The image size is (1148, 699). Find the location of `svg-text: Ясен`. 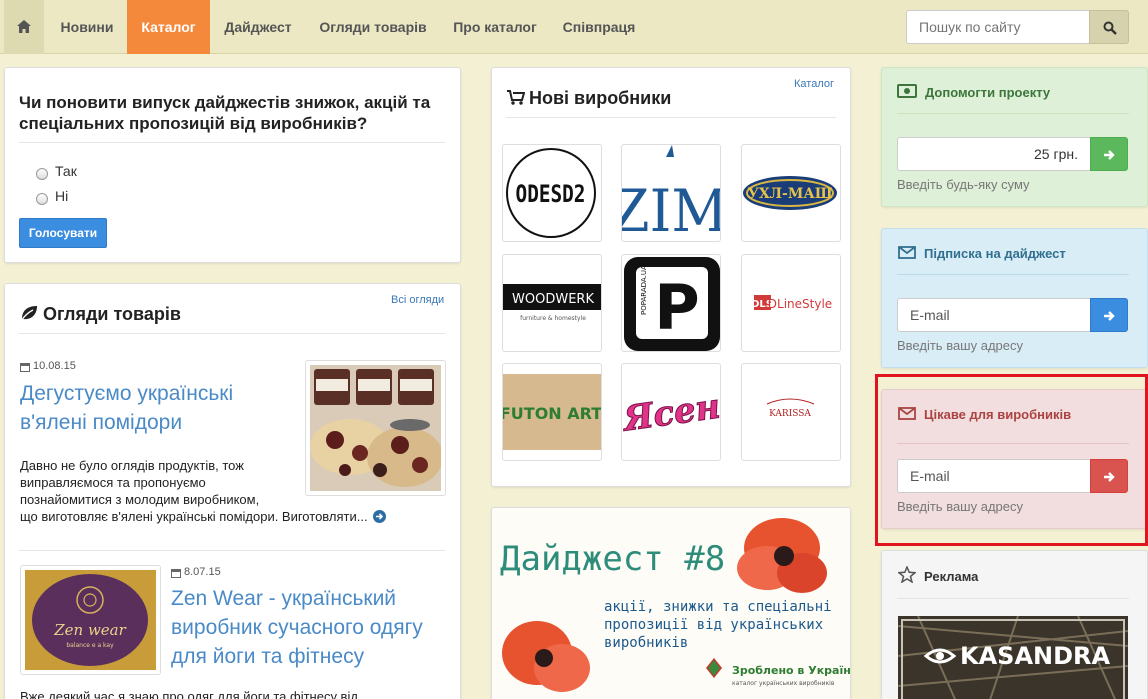

svg-text: Ясен is located at coordinates (671, 412).